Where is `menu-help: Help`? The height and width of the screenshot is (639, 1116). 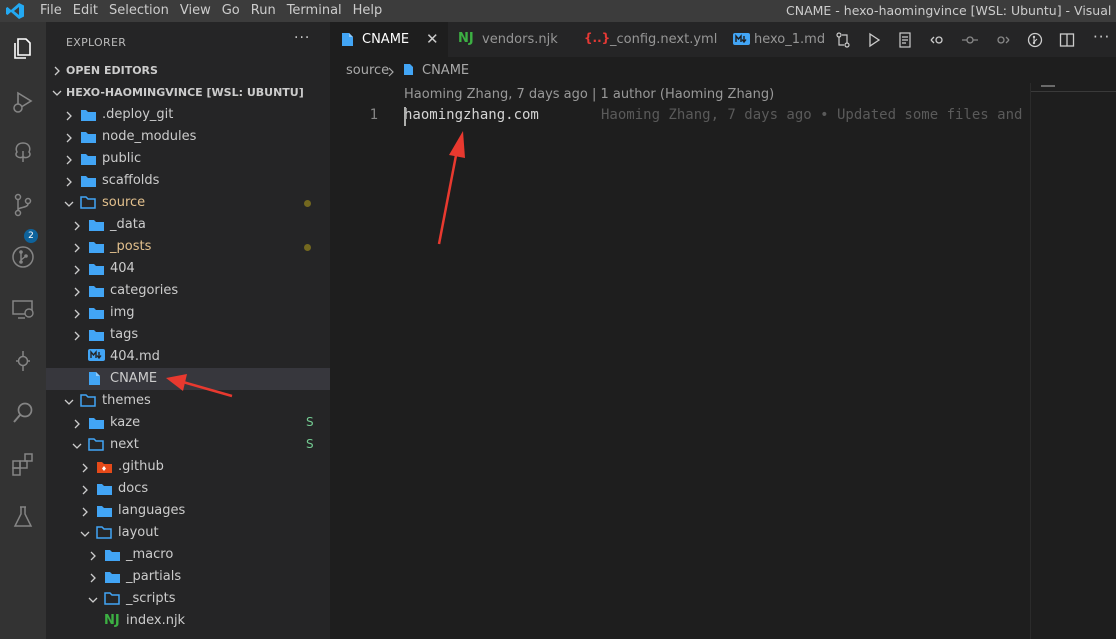 menu-help: Help is located at coordinates (369, 11).